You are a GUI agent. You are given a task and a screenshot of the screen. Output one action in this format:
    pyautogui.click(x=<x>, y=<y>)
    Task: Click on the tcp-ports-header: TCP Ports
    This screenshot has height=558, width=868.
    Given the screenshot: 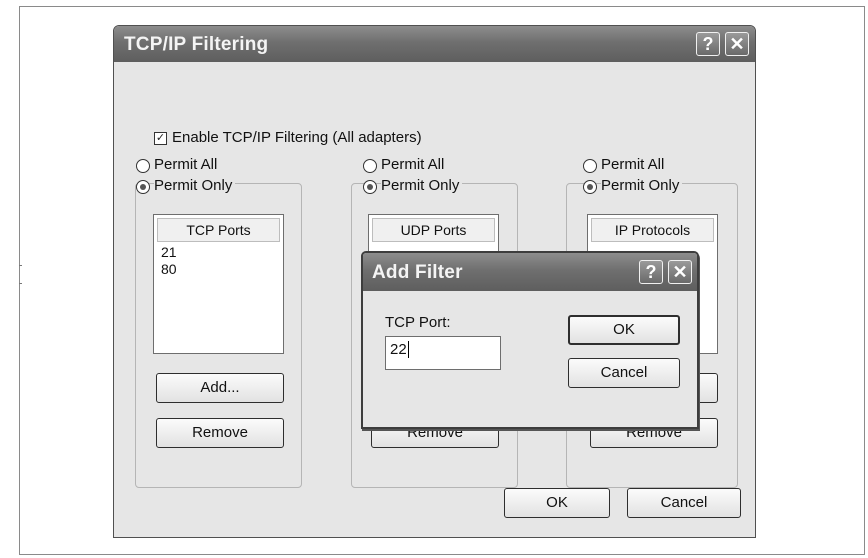 What is the action you would take?
    pyautogui.click(x=218, y=230)
    